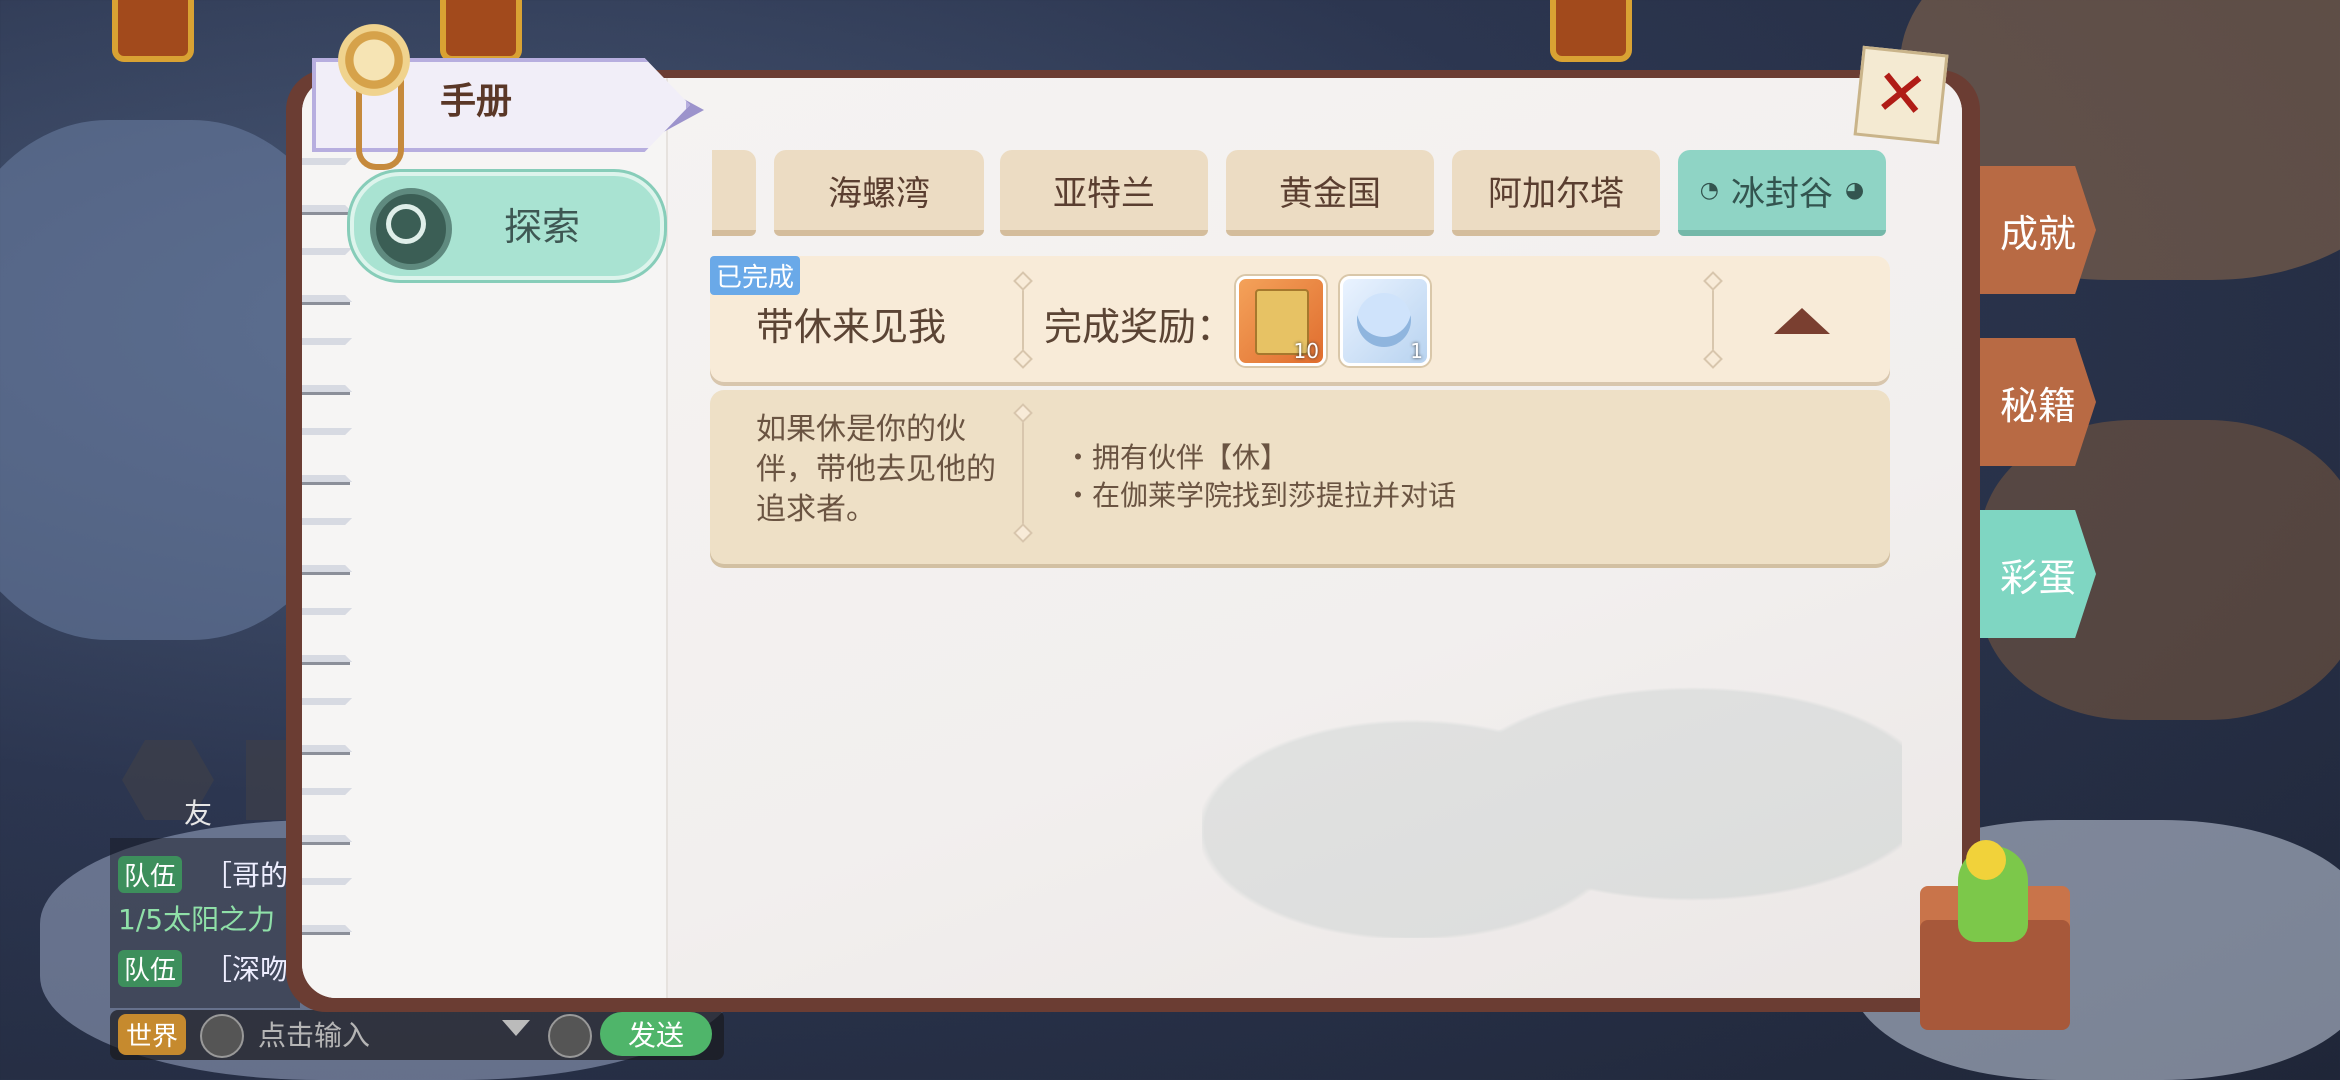  I want to click on tab-label: 阿加尔塔, so click(1556, 193).